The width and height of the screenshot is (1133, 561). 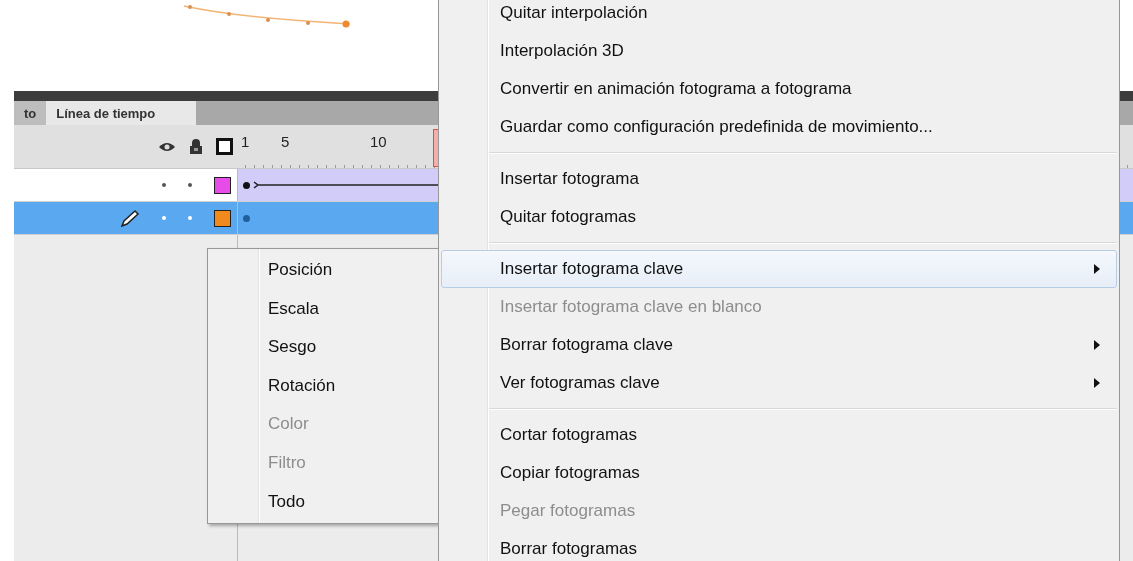 What do you see at coordinates (779, 545) in the screenshot?
I see `menu-item: Borrar fotogramas` at bounding box center [779, 545].